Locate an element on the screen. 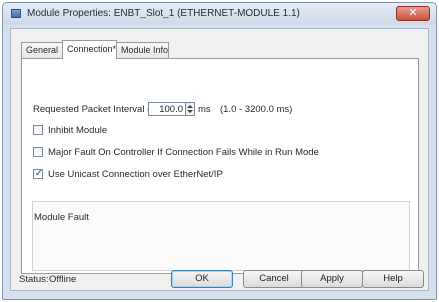 Image resolution: width=439 pixels, height=302 pixels. close-button: ✕ is located at coordinates (413, 13).